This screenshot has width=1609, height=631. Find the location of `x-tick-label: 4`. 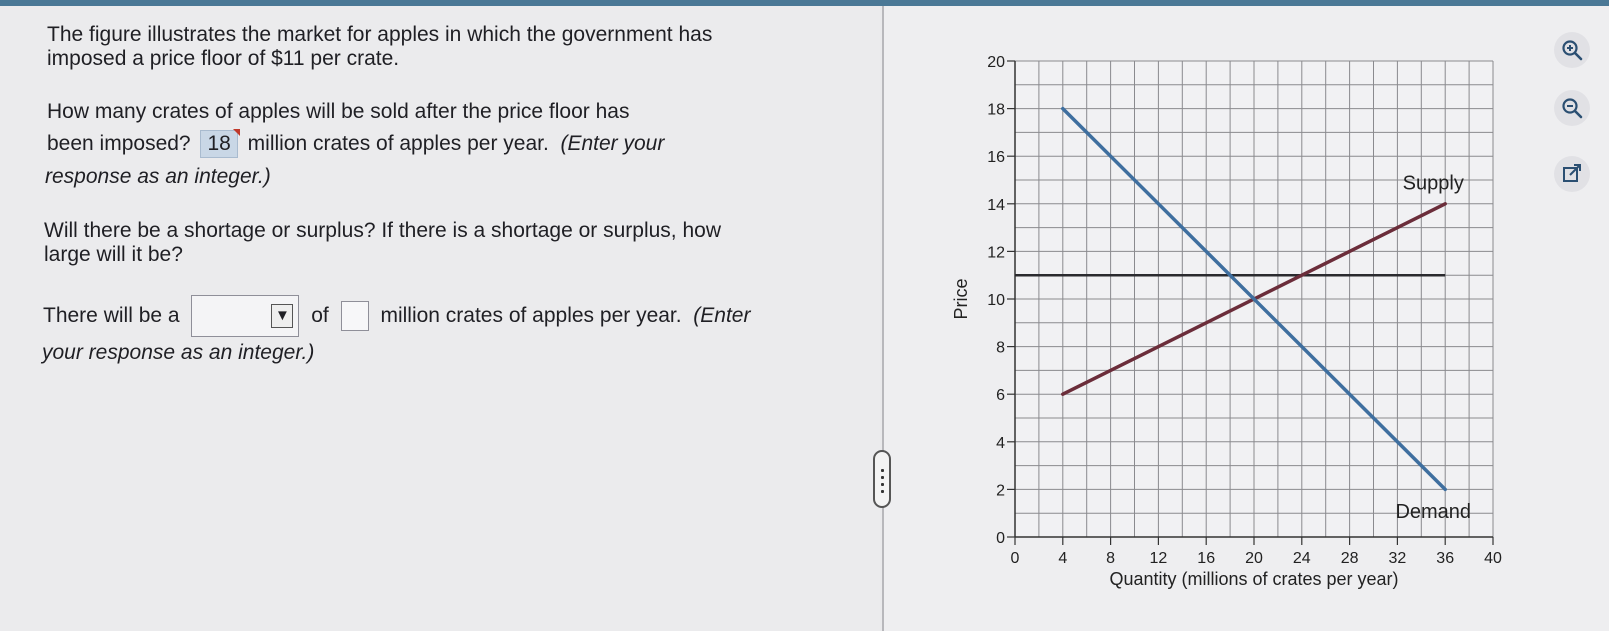

x-tick-label: 4 is located at coordinates (1062, 558).